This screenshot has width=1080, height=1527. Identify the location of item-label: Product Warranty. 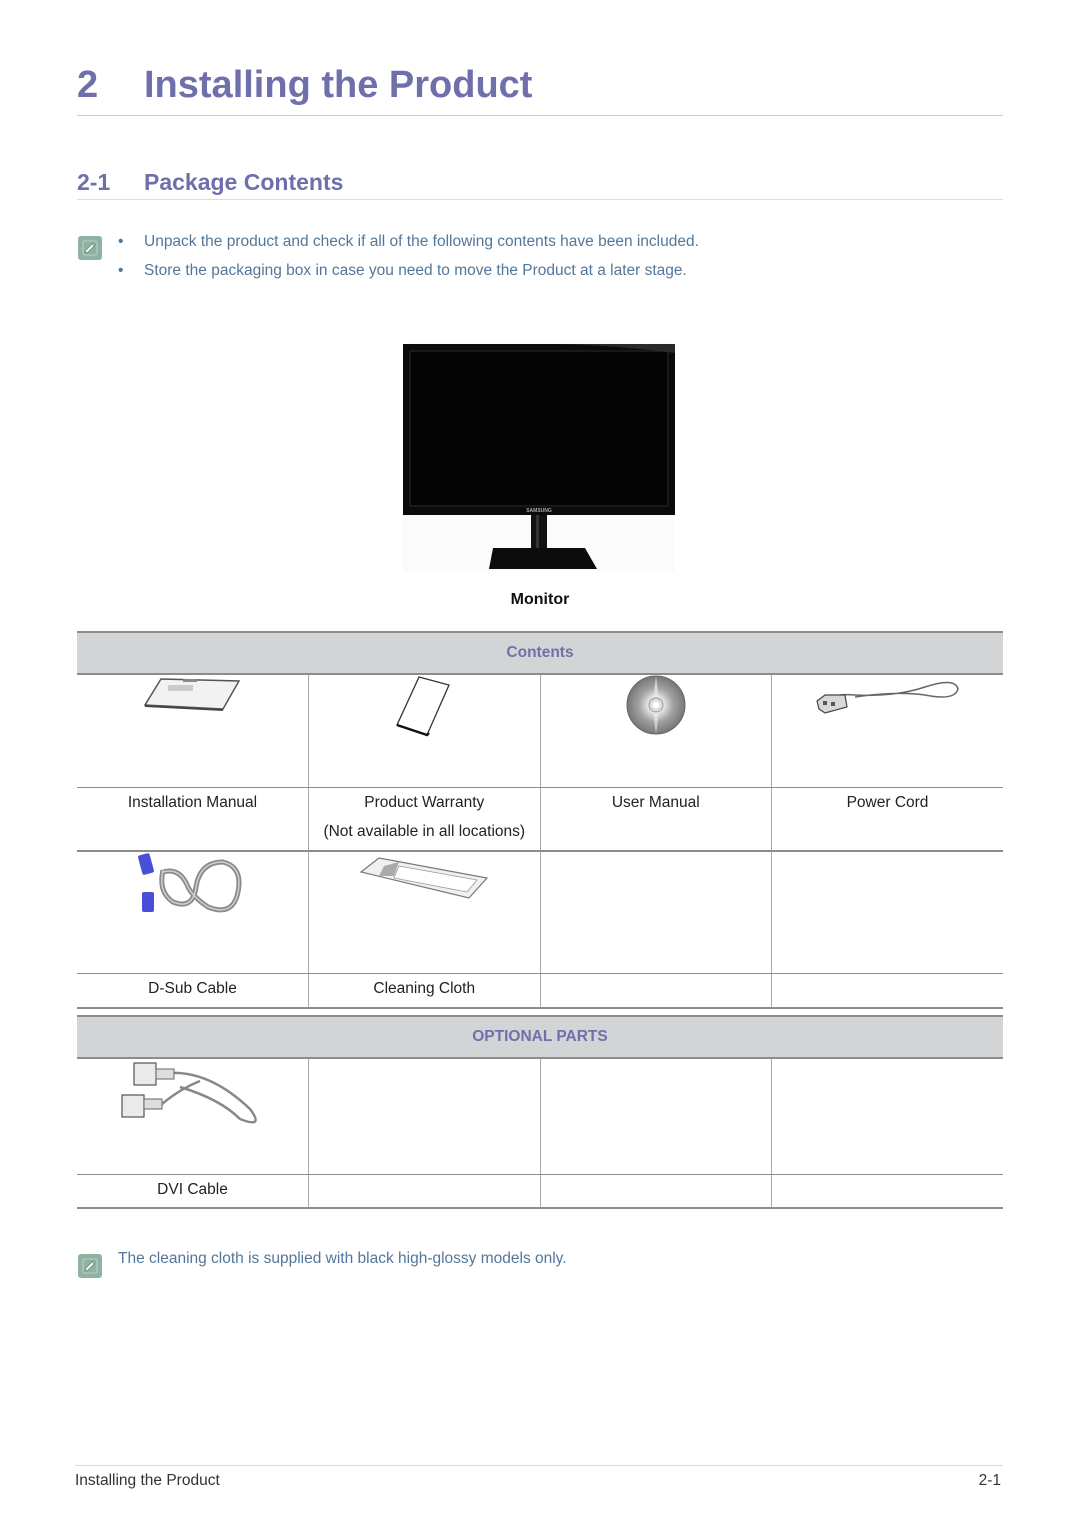
(424, 802).